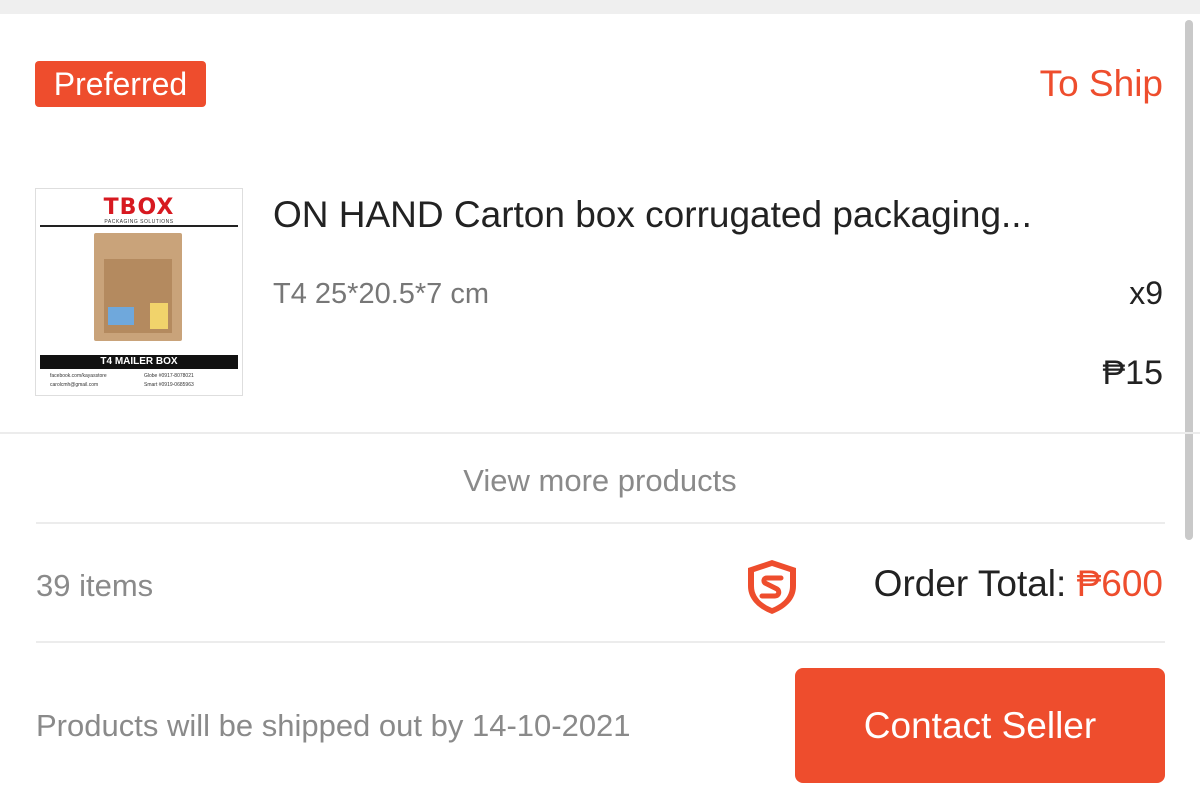  I want to click on items-count: 39 items, so click(95, 585).